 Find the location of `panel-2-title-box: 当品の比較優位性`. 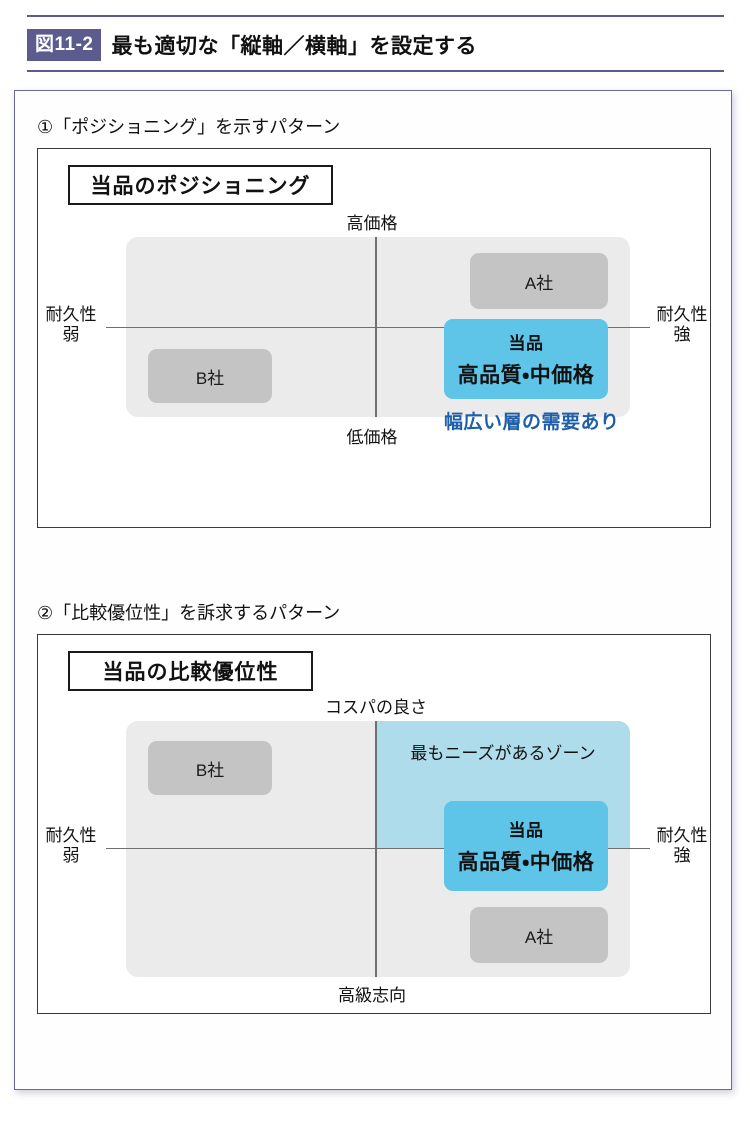

panel-2-title-box: 当品の比較優位性 is located at coordinates (190, 671).